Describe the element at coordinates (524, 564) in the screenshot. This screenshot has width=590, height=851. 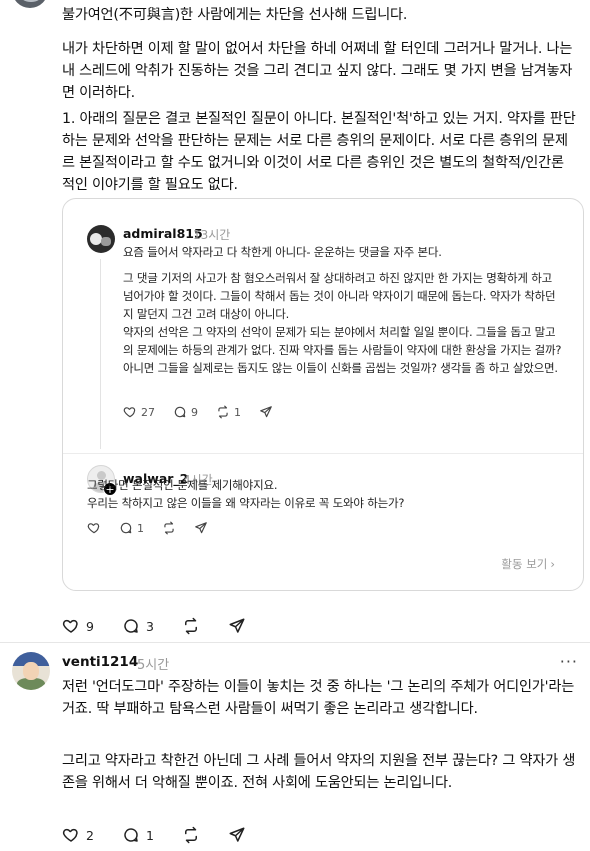
I see `view-activity-label: 활동 보기` at that location.